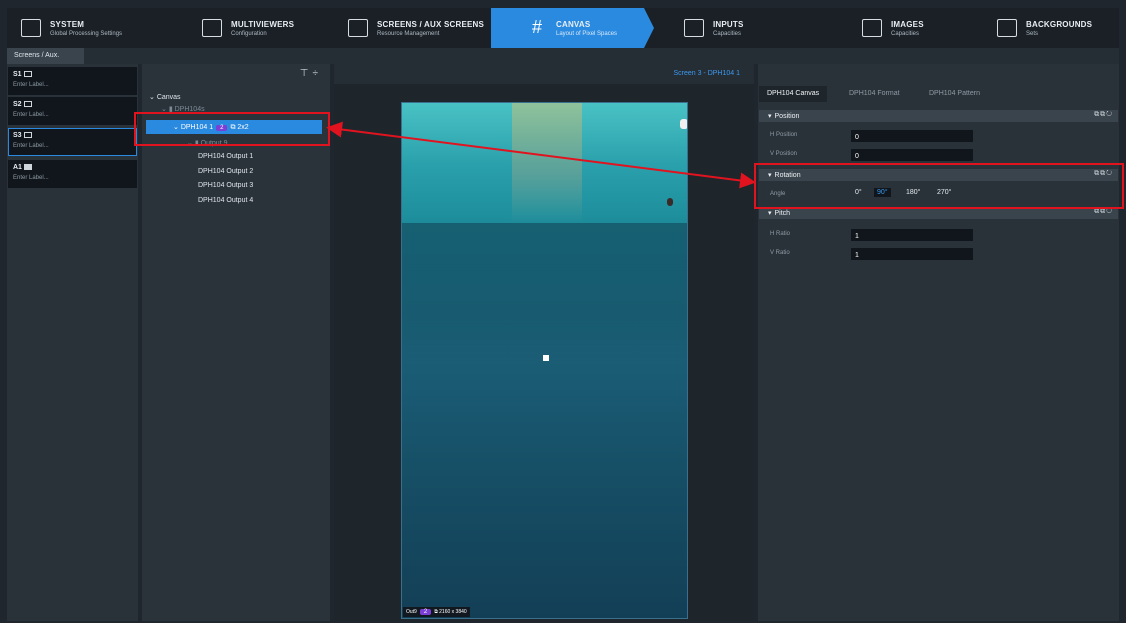 This screenshot has width=1126, height=623. Describe the element at coordinates (573, 24) in the screenshot. I see `nav-title: CANVAS` at that location.